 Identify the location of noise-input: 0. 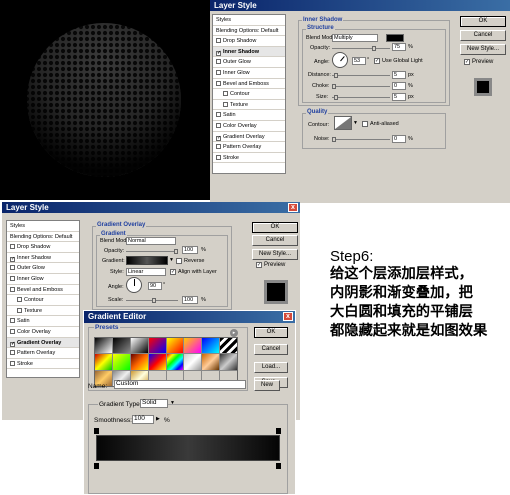
(399, 139).